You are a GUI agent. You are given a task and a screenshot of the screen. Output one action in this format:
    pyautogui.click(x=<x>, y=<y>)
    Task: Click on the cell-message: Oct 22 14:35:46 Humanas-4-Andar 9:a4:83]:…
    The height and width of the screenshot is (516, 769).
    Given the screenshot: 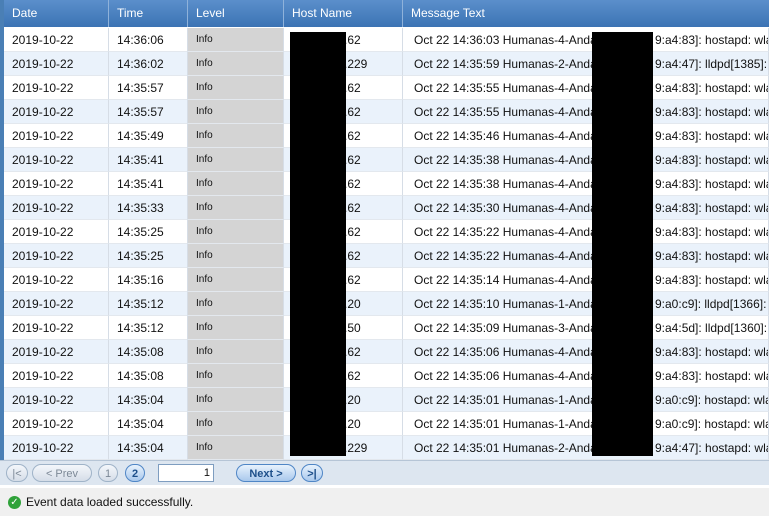 What is the action you would take?
    pyautogui.click(x=586, y=136)
    